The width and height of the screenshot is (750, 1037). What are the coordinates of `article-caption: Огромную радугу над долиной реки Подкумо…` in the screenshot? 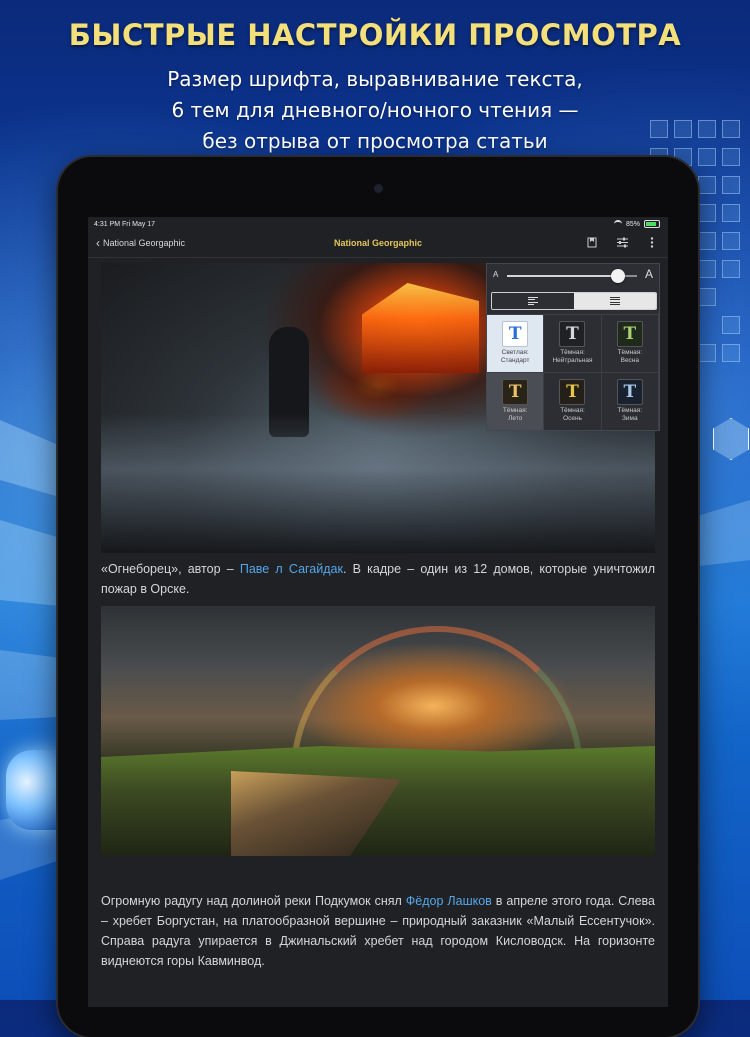 It's located at (378, 931).